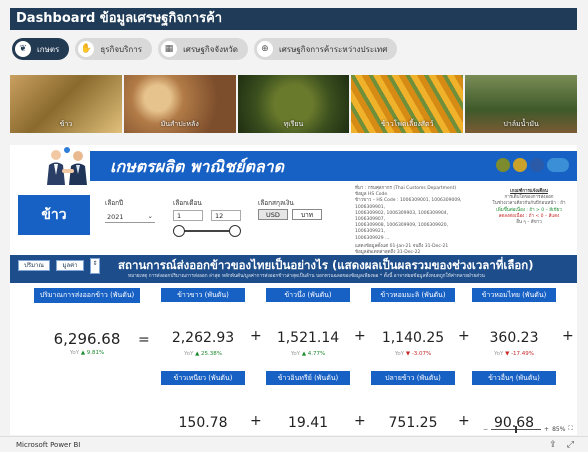  I want to click on card-yoy: YoY ▼ -17.49%, so click(514, 354).